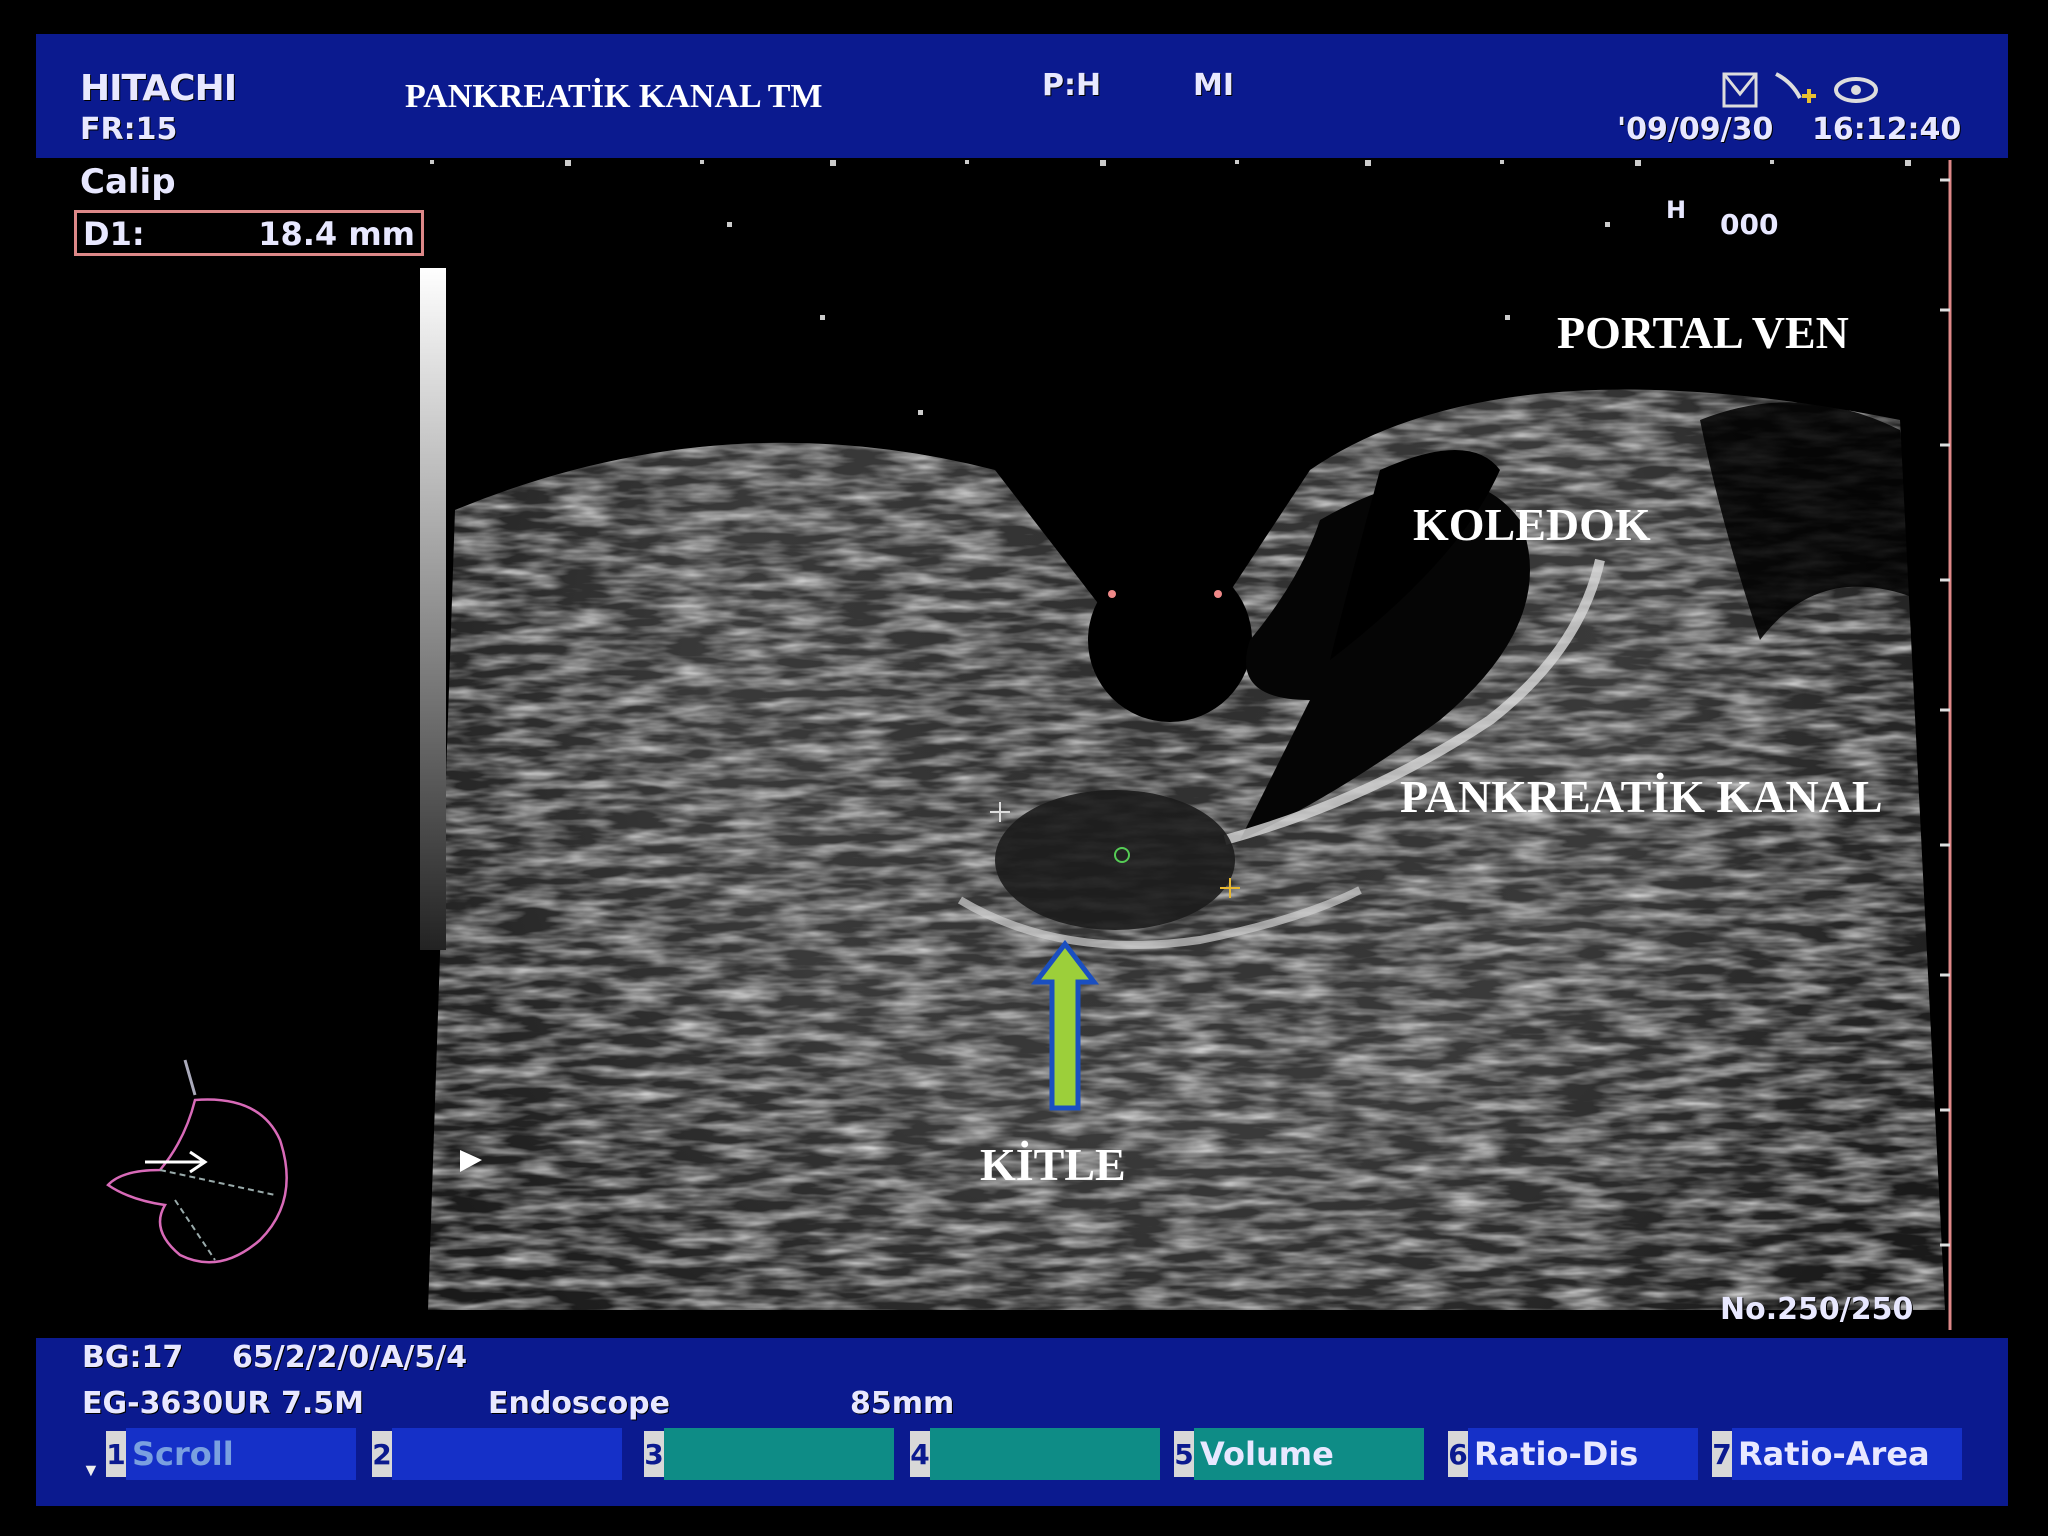  What do you see at coordinates (241, 1454) in the screenshot?
I see `fkey-1-label: Scroll` at bounding box center [241, 1454].